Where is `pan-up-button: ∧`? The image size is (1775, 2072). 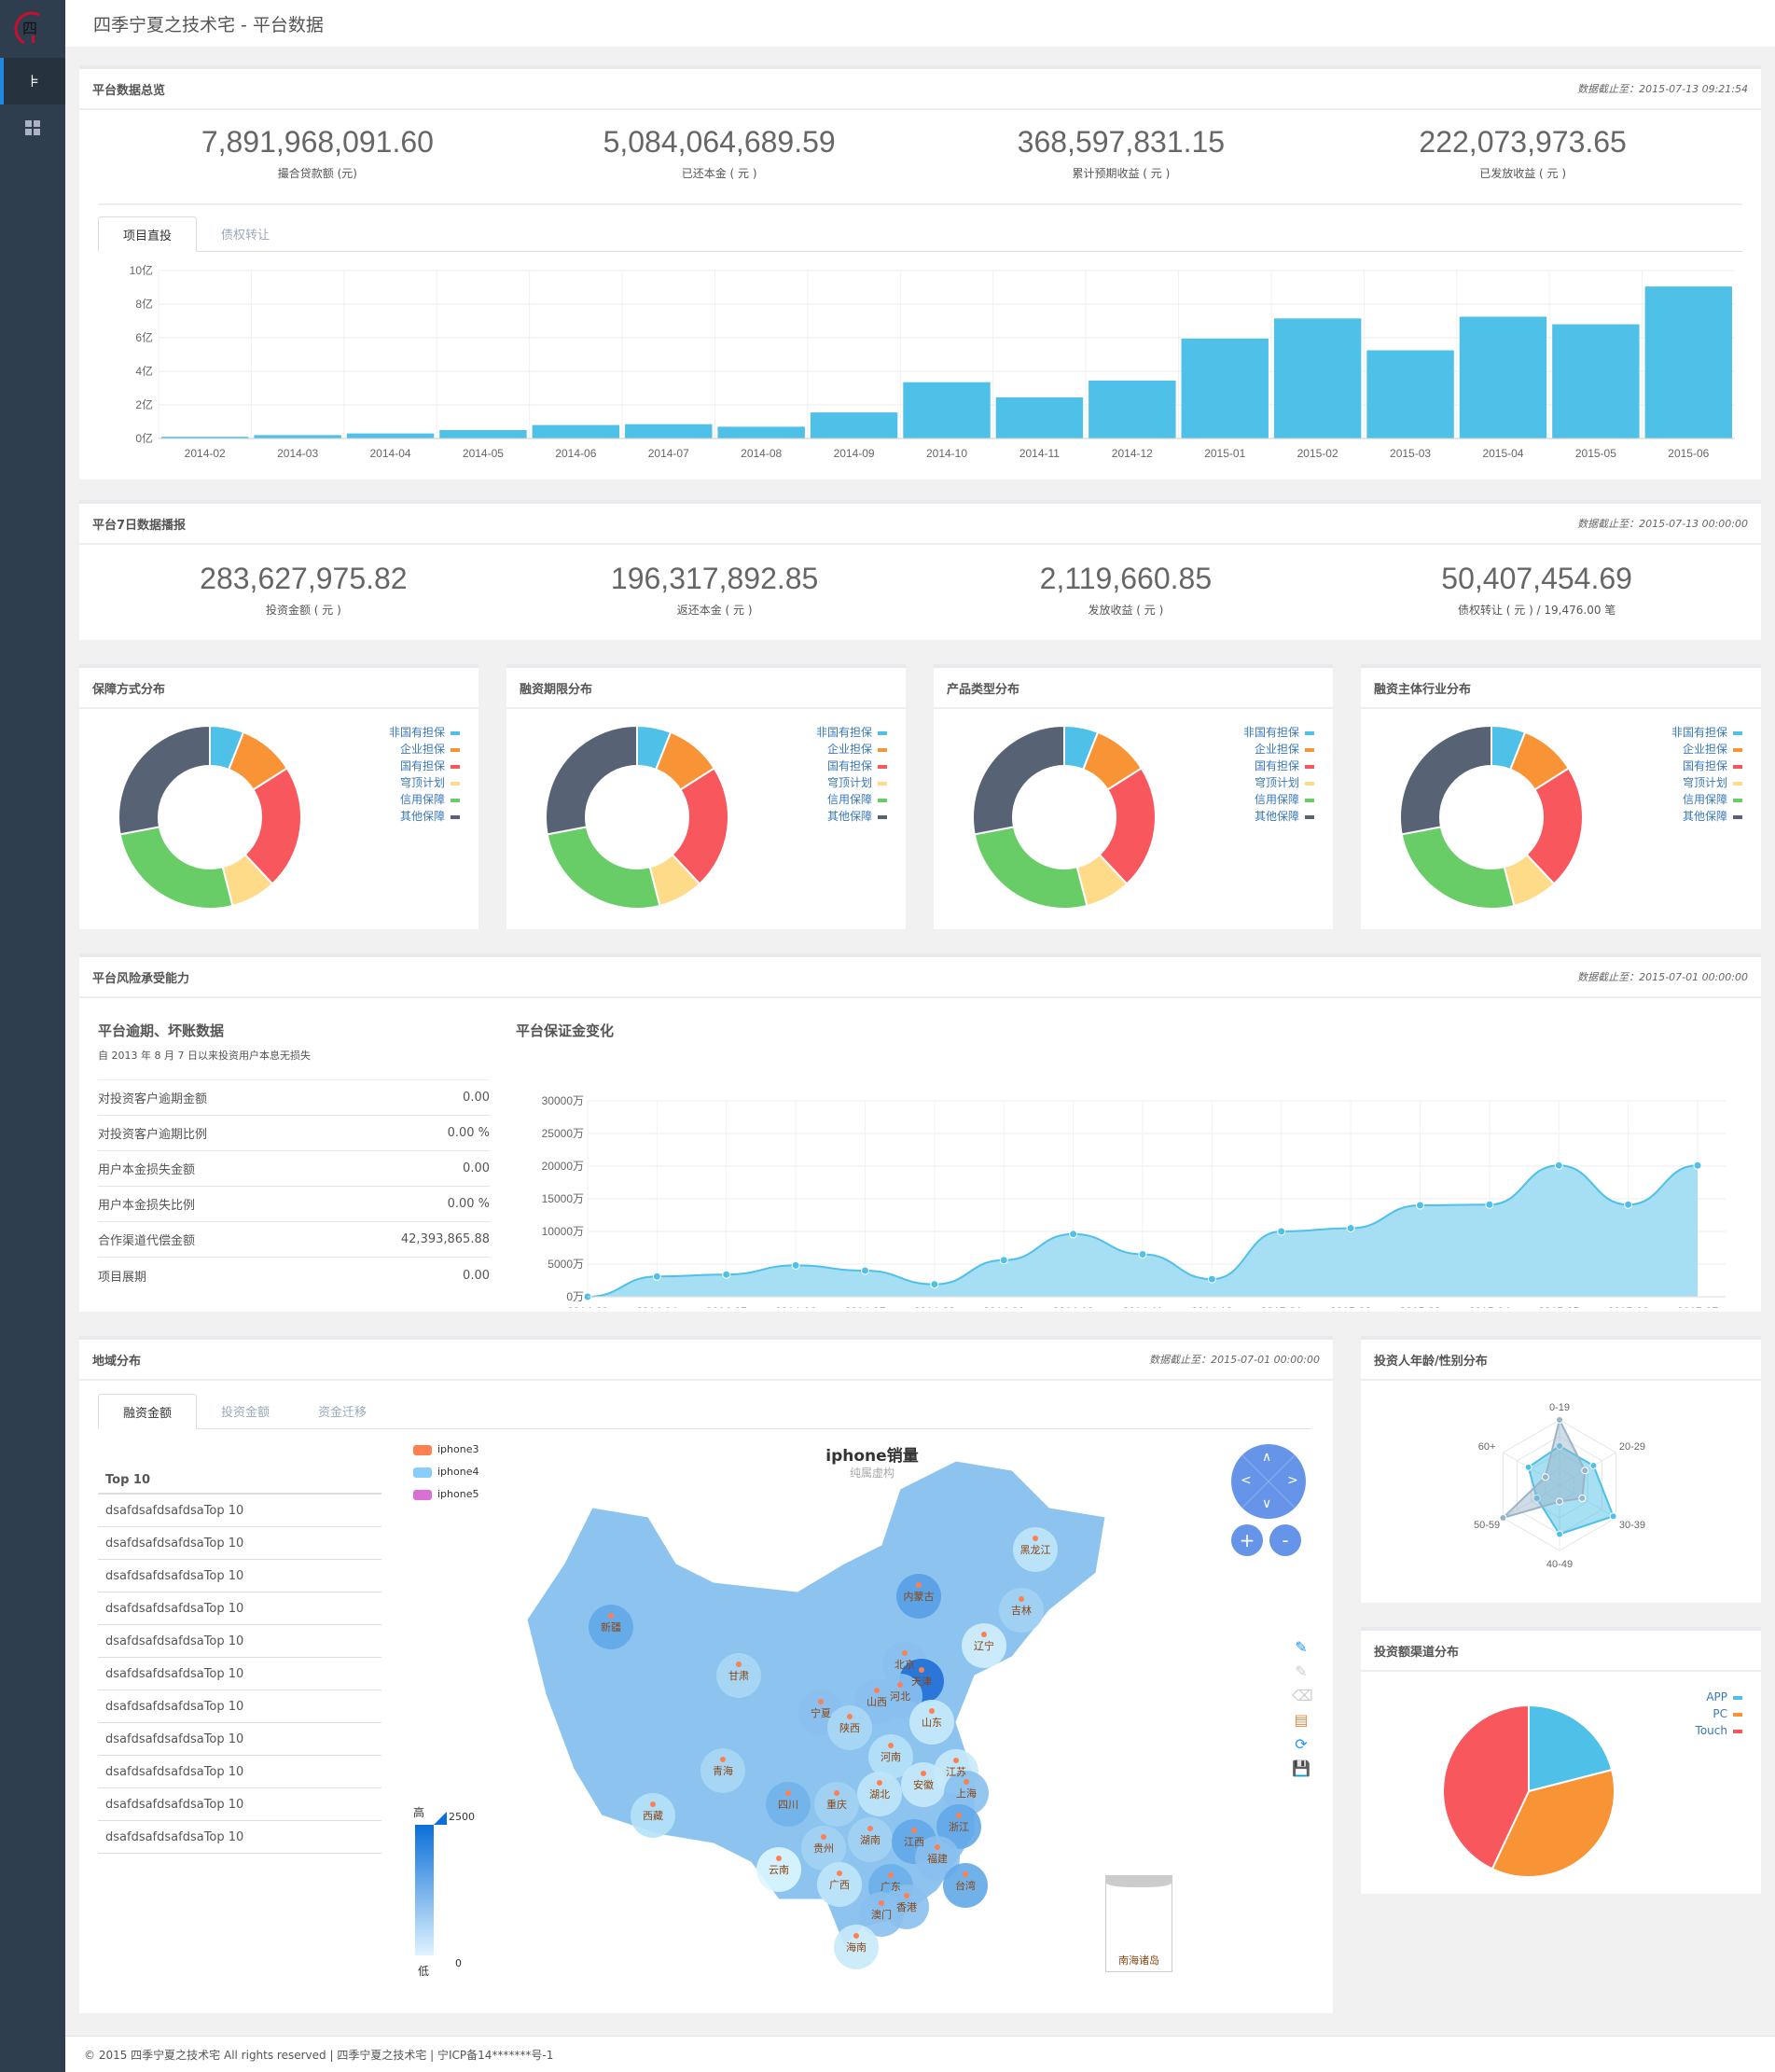
pan-up-button: ∧ is located at coordinates (1266, 1457).